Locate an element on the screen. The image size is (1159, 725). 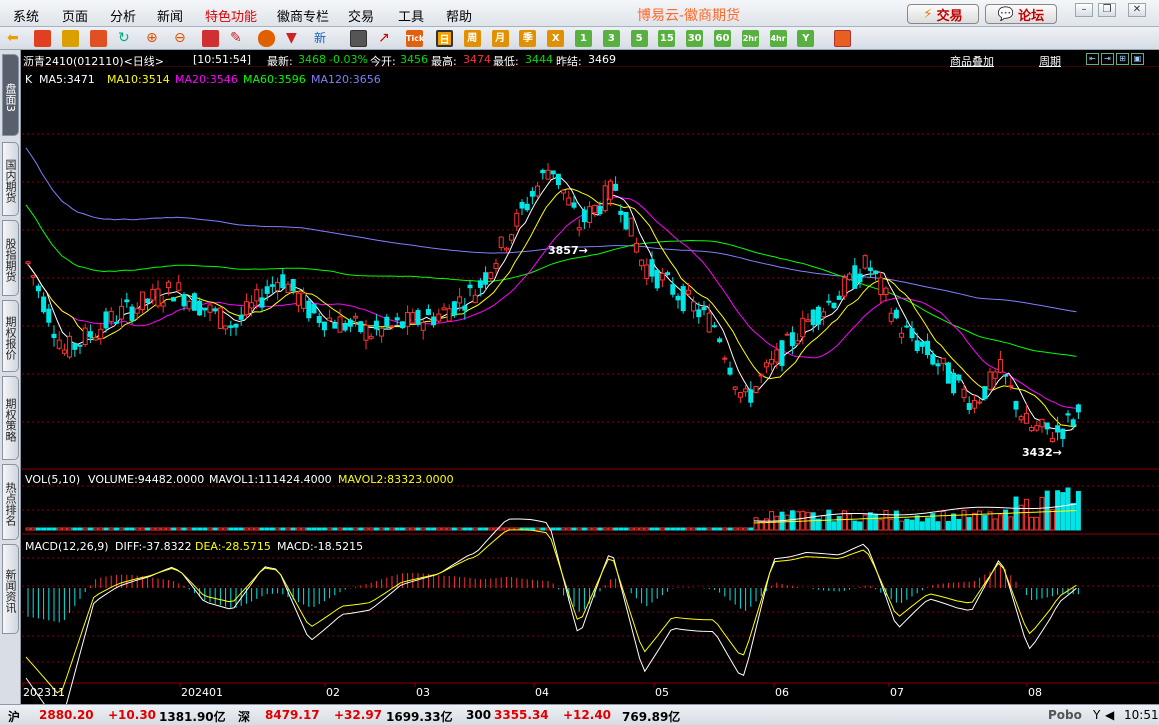
quote-icon is located at coordinates (98, 38).